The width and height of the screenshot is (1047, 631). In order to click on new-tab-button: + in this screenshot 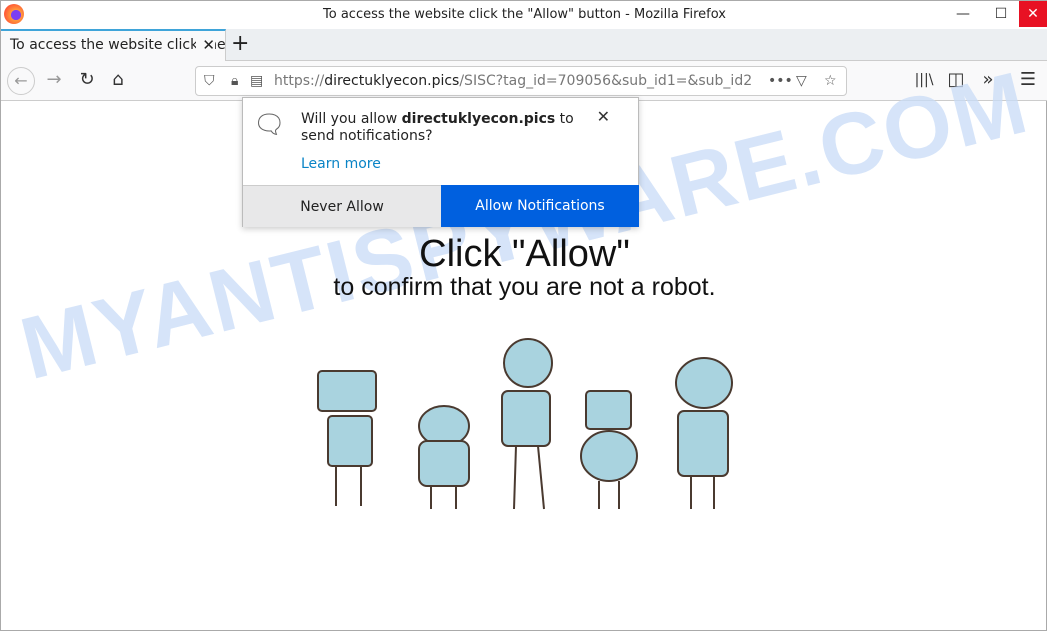, I will do `click(240, 43)`.